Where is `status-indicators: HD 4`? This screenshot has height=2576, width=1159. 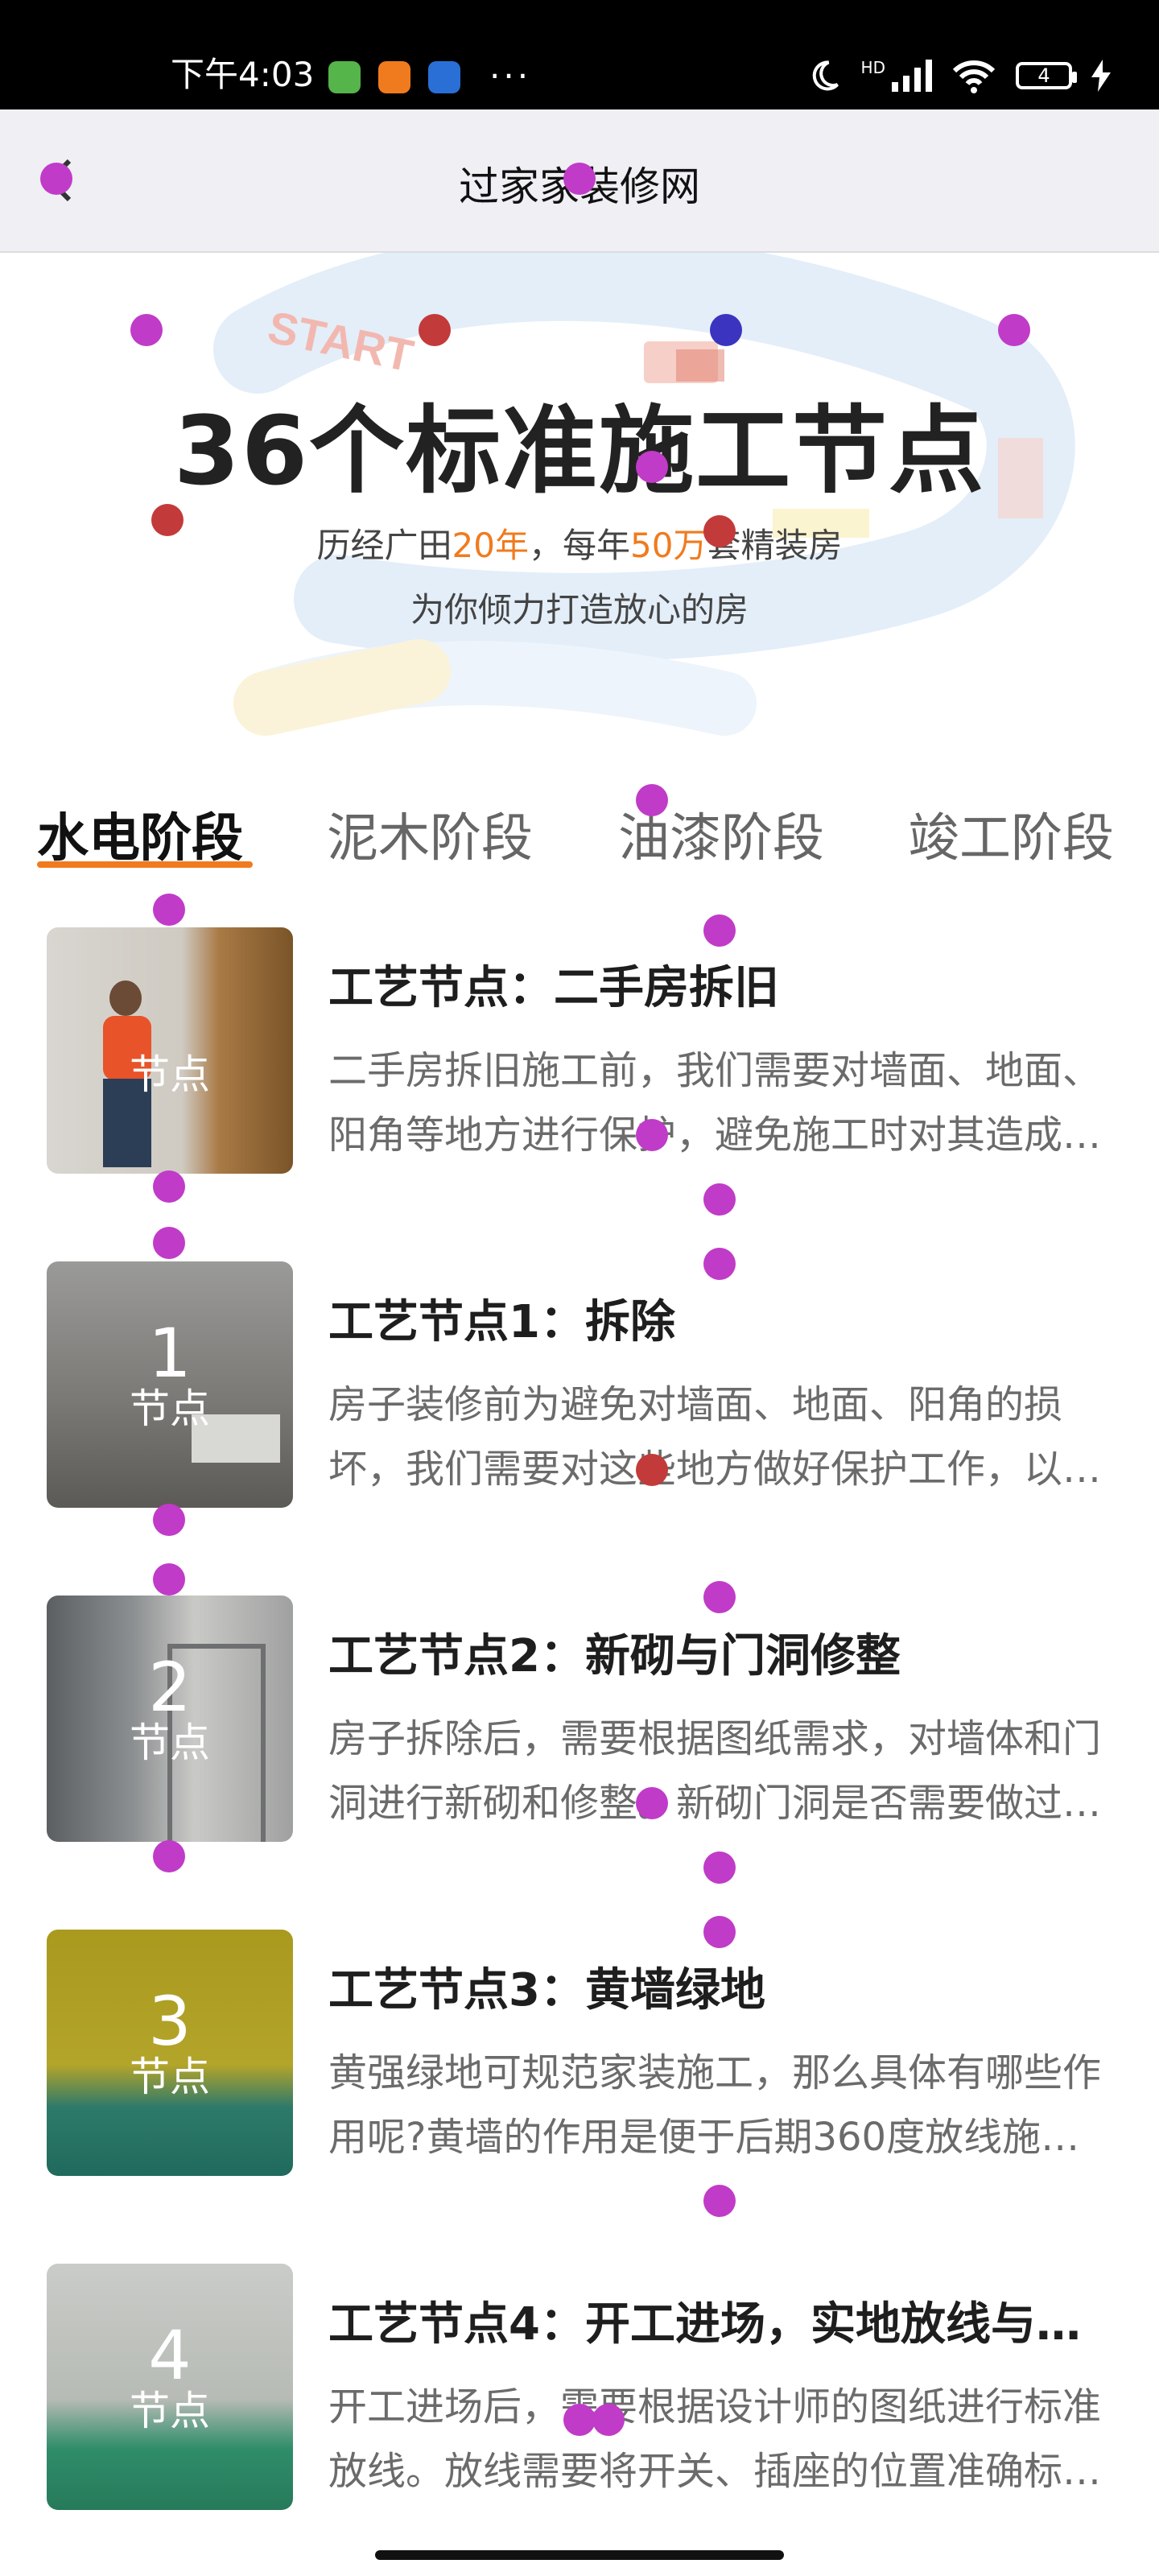 status-indicators: HD 4 is located at coordinates (959, 75).